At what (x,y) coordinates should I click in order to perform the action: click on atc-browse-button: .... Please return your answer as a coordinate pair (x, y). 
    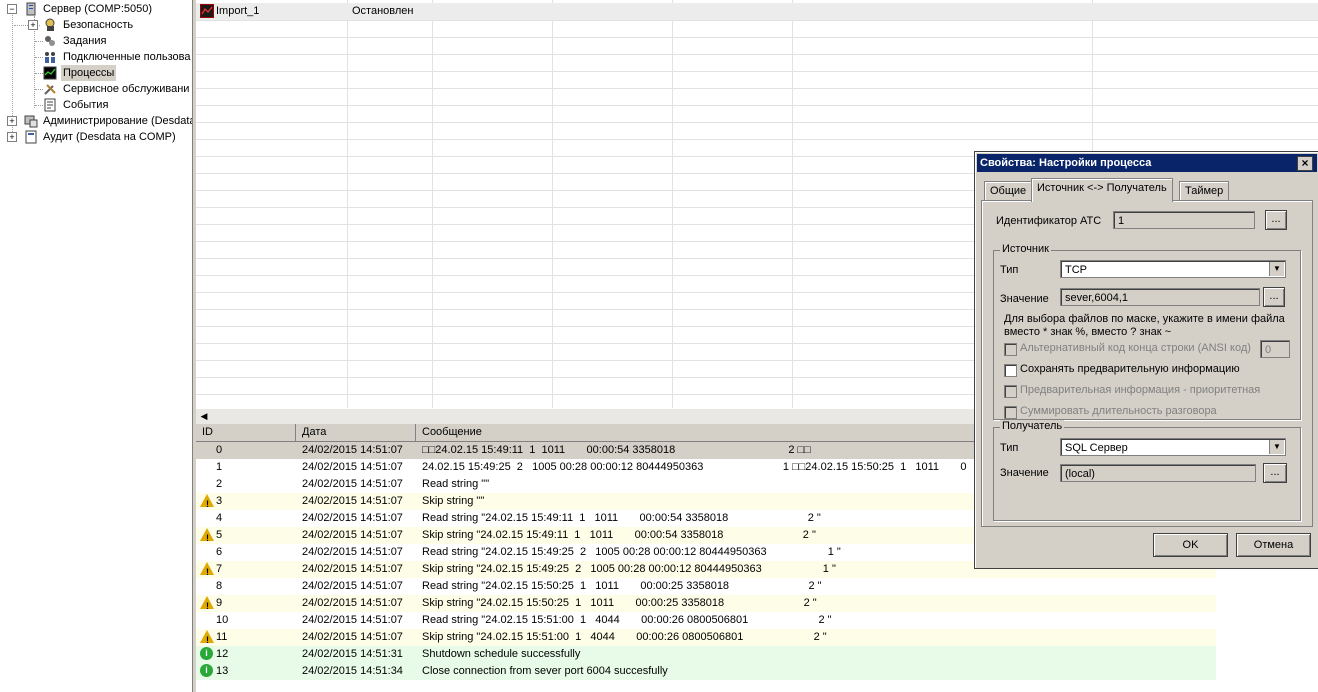
    Looking at the image, I should click on (1276, 220).